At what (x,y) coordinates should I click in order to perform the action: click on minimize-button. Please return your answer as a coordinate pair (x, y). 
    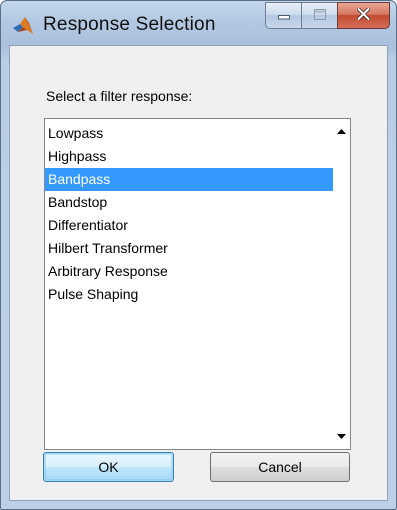
    Looking at the image, I should click on (283, 15).